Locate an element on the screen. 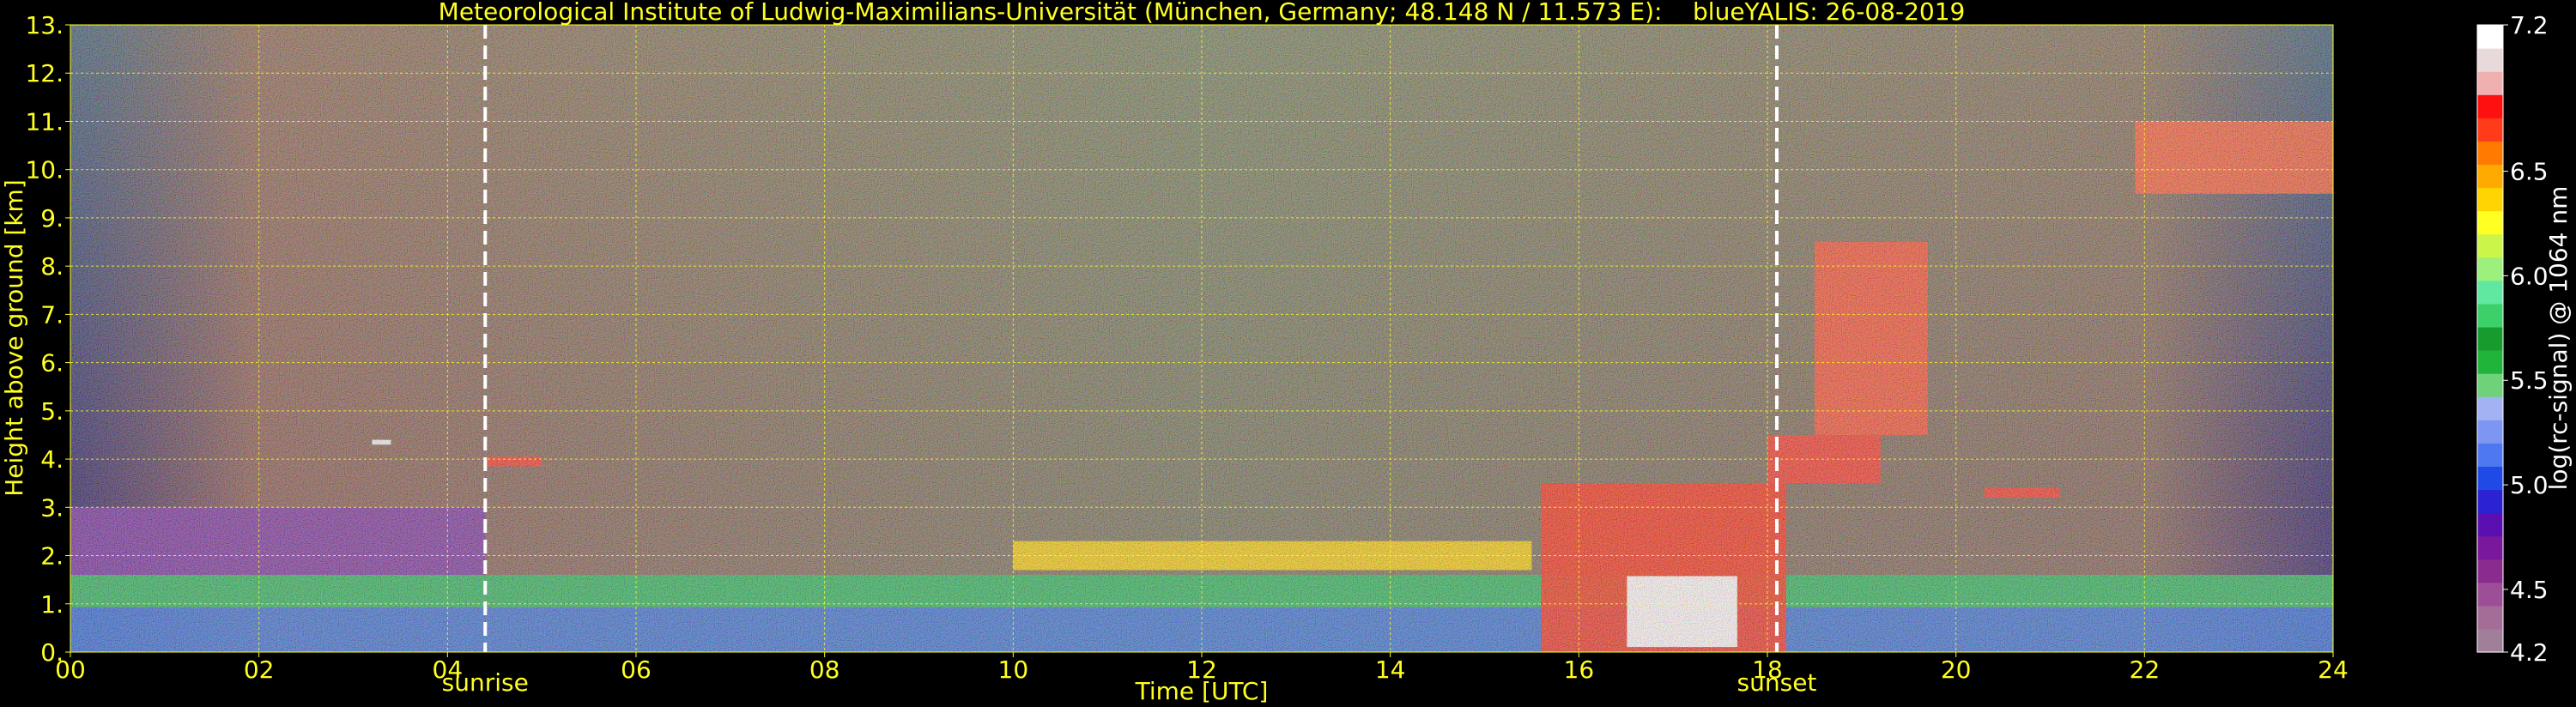 The width and height of the screenshot is (2576, 707). colorbar-ticks: 4.2 4.5 5.0 5.5 6.0 6.5 7.2 is located at coordinates (2526, 339).